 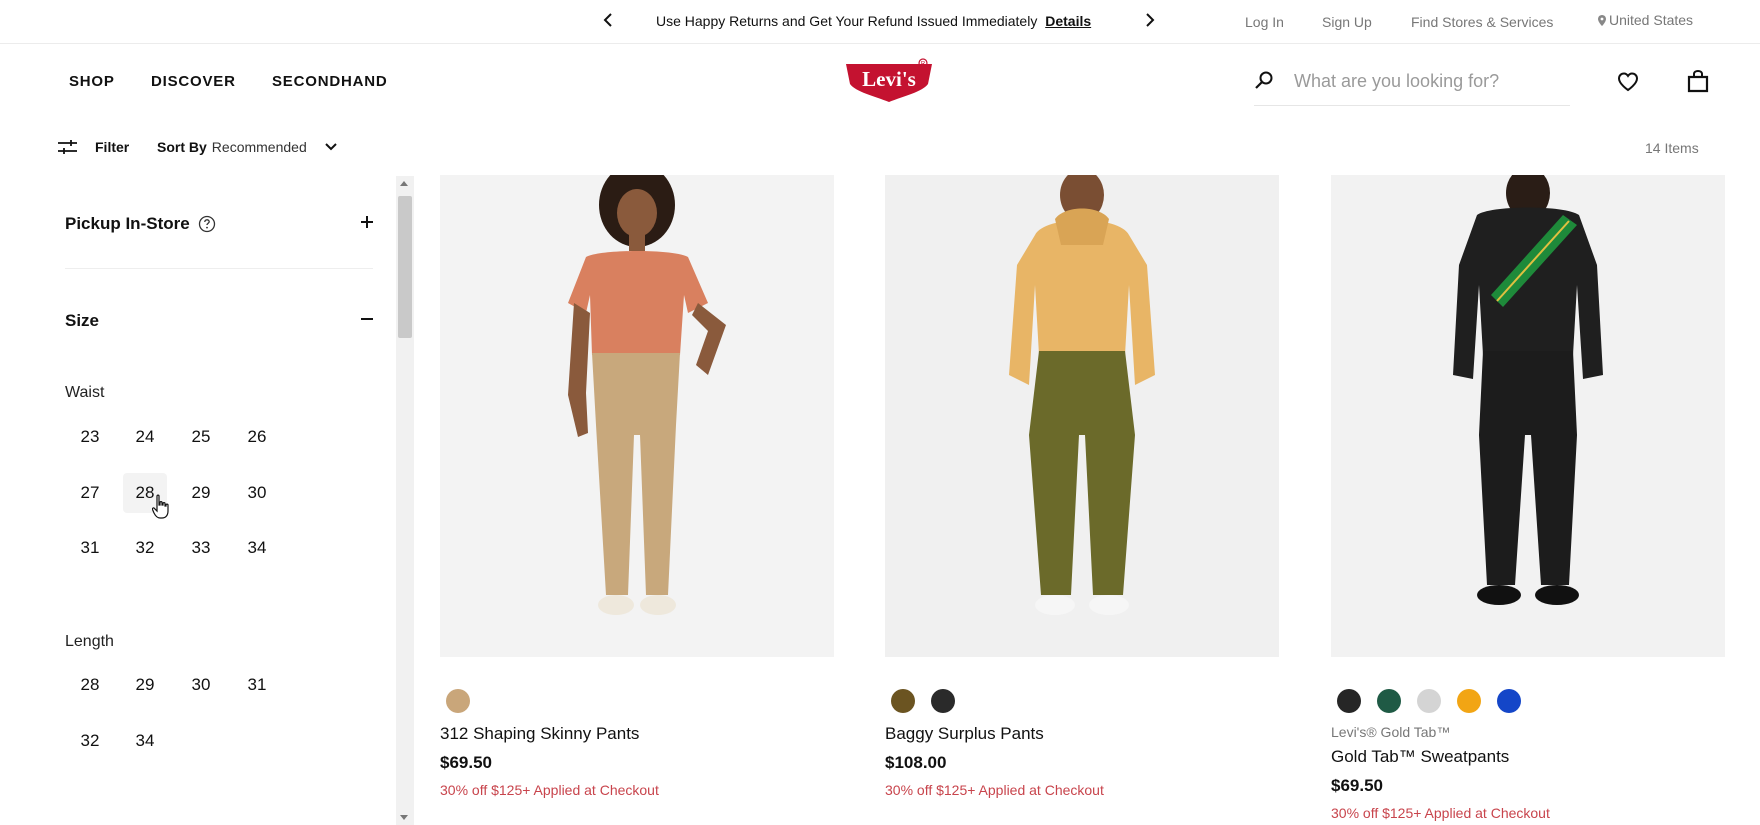 I want to click on waist-option: 29, so click(x=201, y=493).